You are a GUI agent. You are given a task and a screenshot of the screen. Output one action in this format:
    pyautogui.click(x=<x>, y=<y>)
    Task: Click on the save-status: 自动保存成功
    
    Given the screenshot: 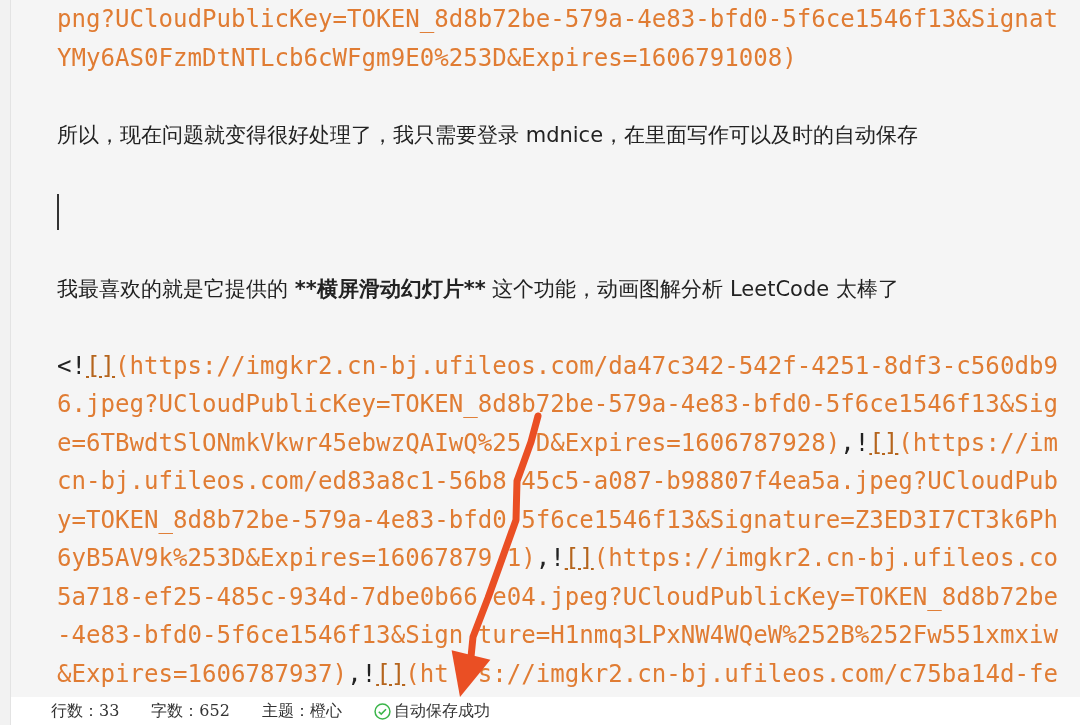 What is the action you would take?
    pyautogui.click(x=441, y=711)
    